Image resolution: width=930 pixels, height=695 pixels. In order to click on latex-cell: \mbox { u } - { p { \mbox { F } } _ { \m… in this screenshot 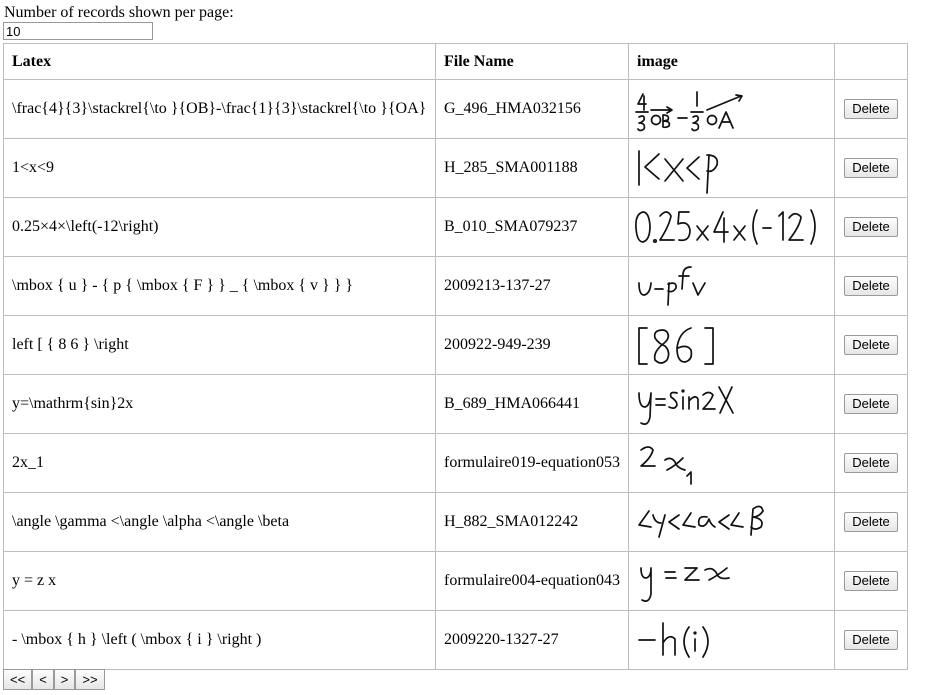, I will do `click(219, 286)`.